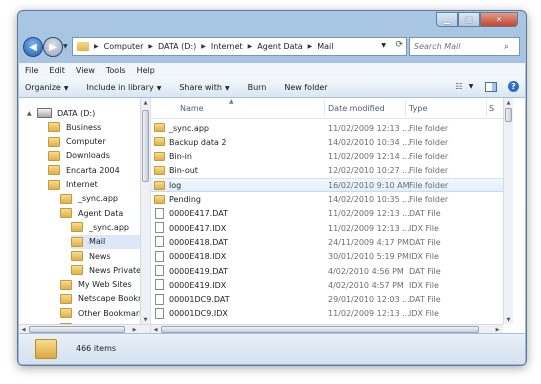 The image size is (541, 384). What do you see at coordinates (332, 271) in the screenshot?
I see `file-row: 0000E419.DAT 4/02/2010 4:56 PM DAT File` at bounding box center [332, 271].